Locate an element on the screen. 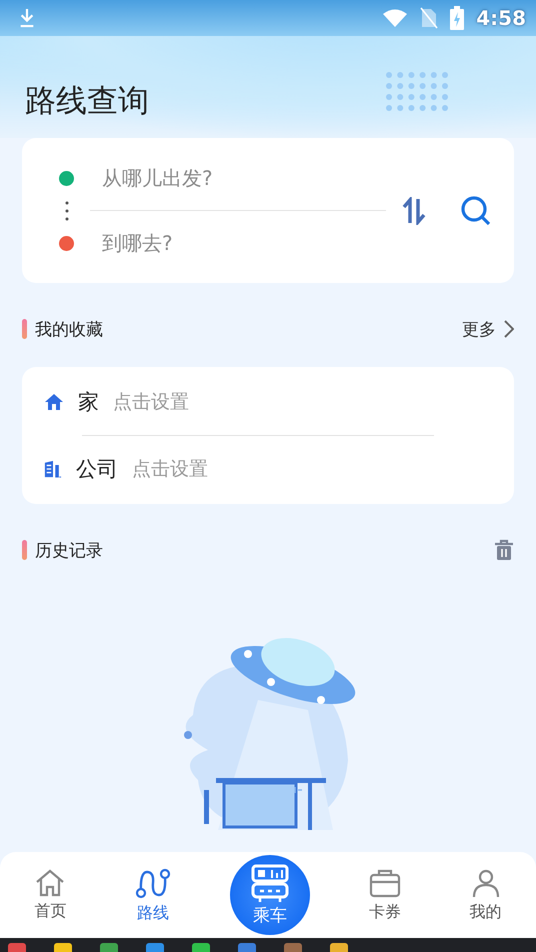  dot-pattern-icon is located at coordinates (418, 92).